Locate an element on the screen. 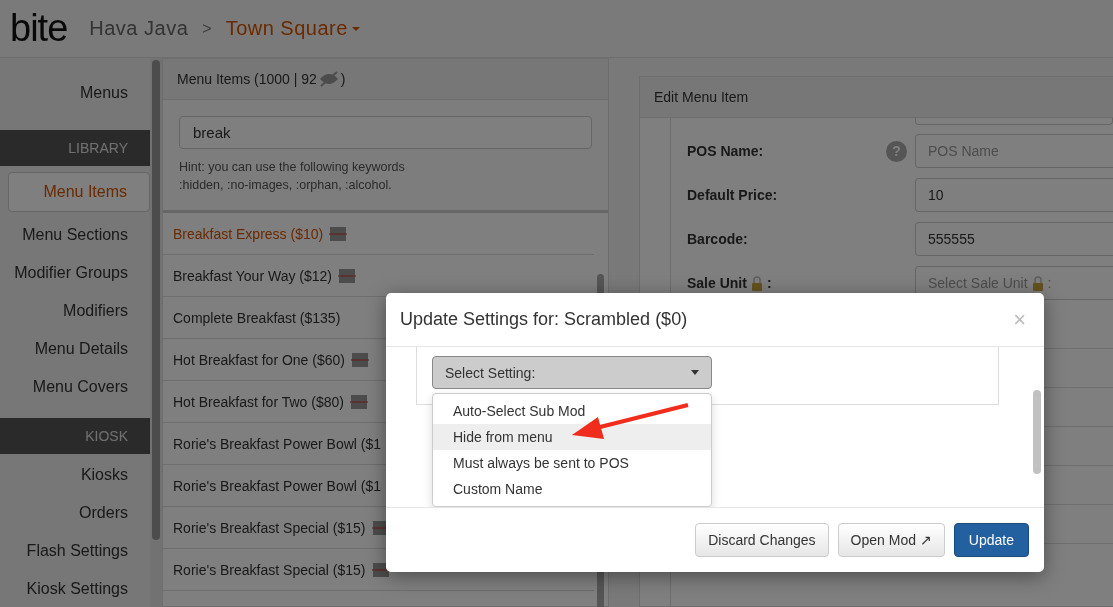 This screenshot has height=607, width=1113. field-label: POS Name: is located at coordinates (725, 151).